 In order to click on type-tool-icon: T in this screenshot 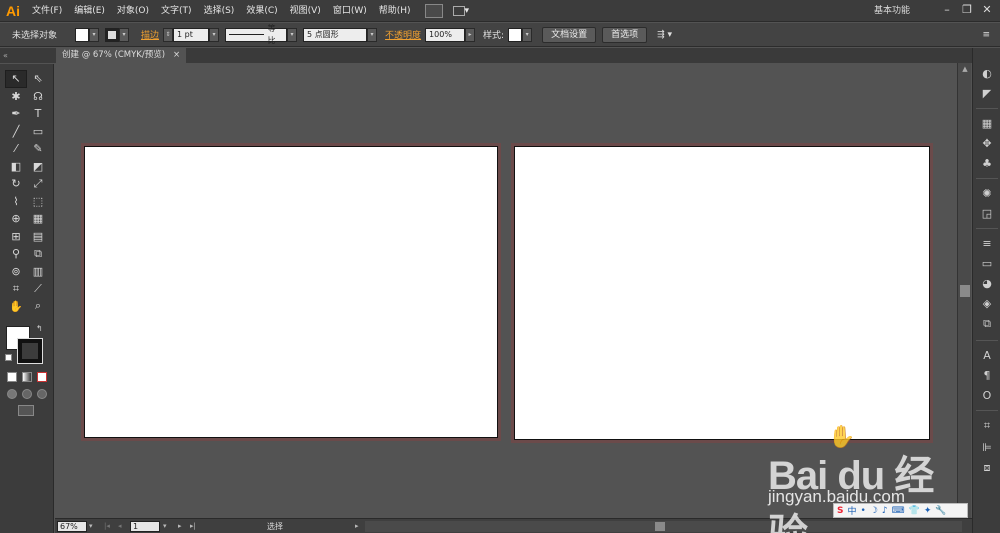, I will do `click(38, 114)`.